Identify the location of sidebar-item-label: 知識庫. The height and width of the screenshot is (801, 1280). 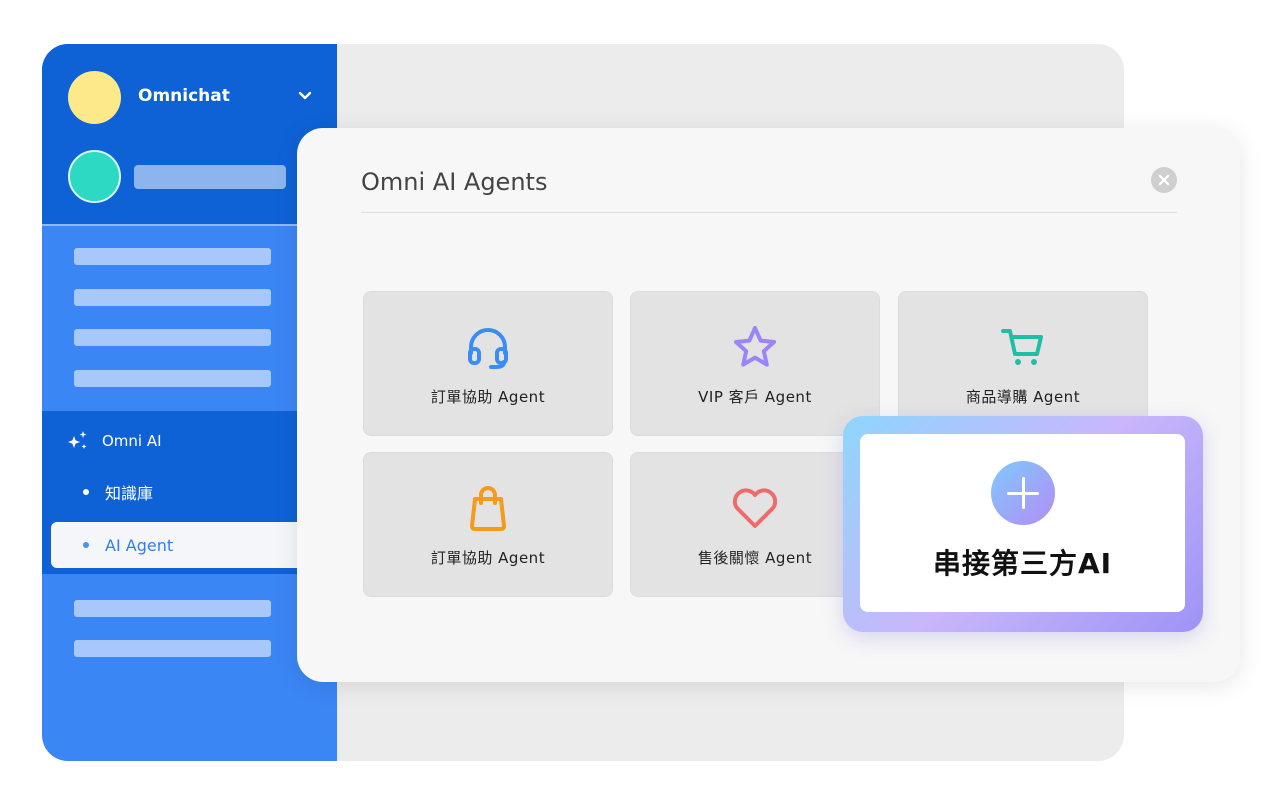
(129, 493).